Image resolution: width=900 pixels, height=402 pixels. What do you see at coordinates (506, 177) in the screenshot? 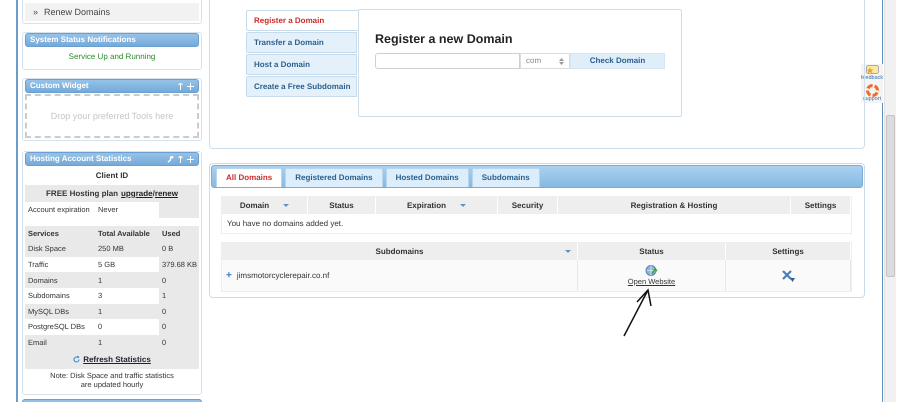
I see `domains-tab: Subdomains` at bounding box center [506, 177].